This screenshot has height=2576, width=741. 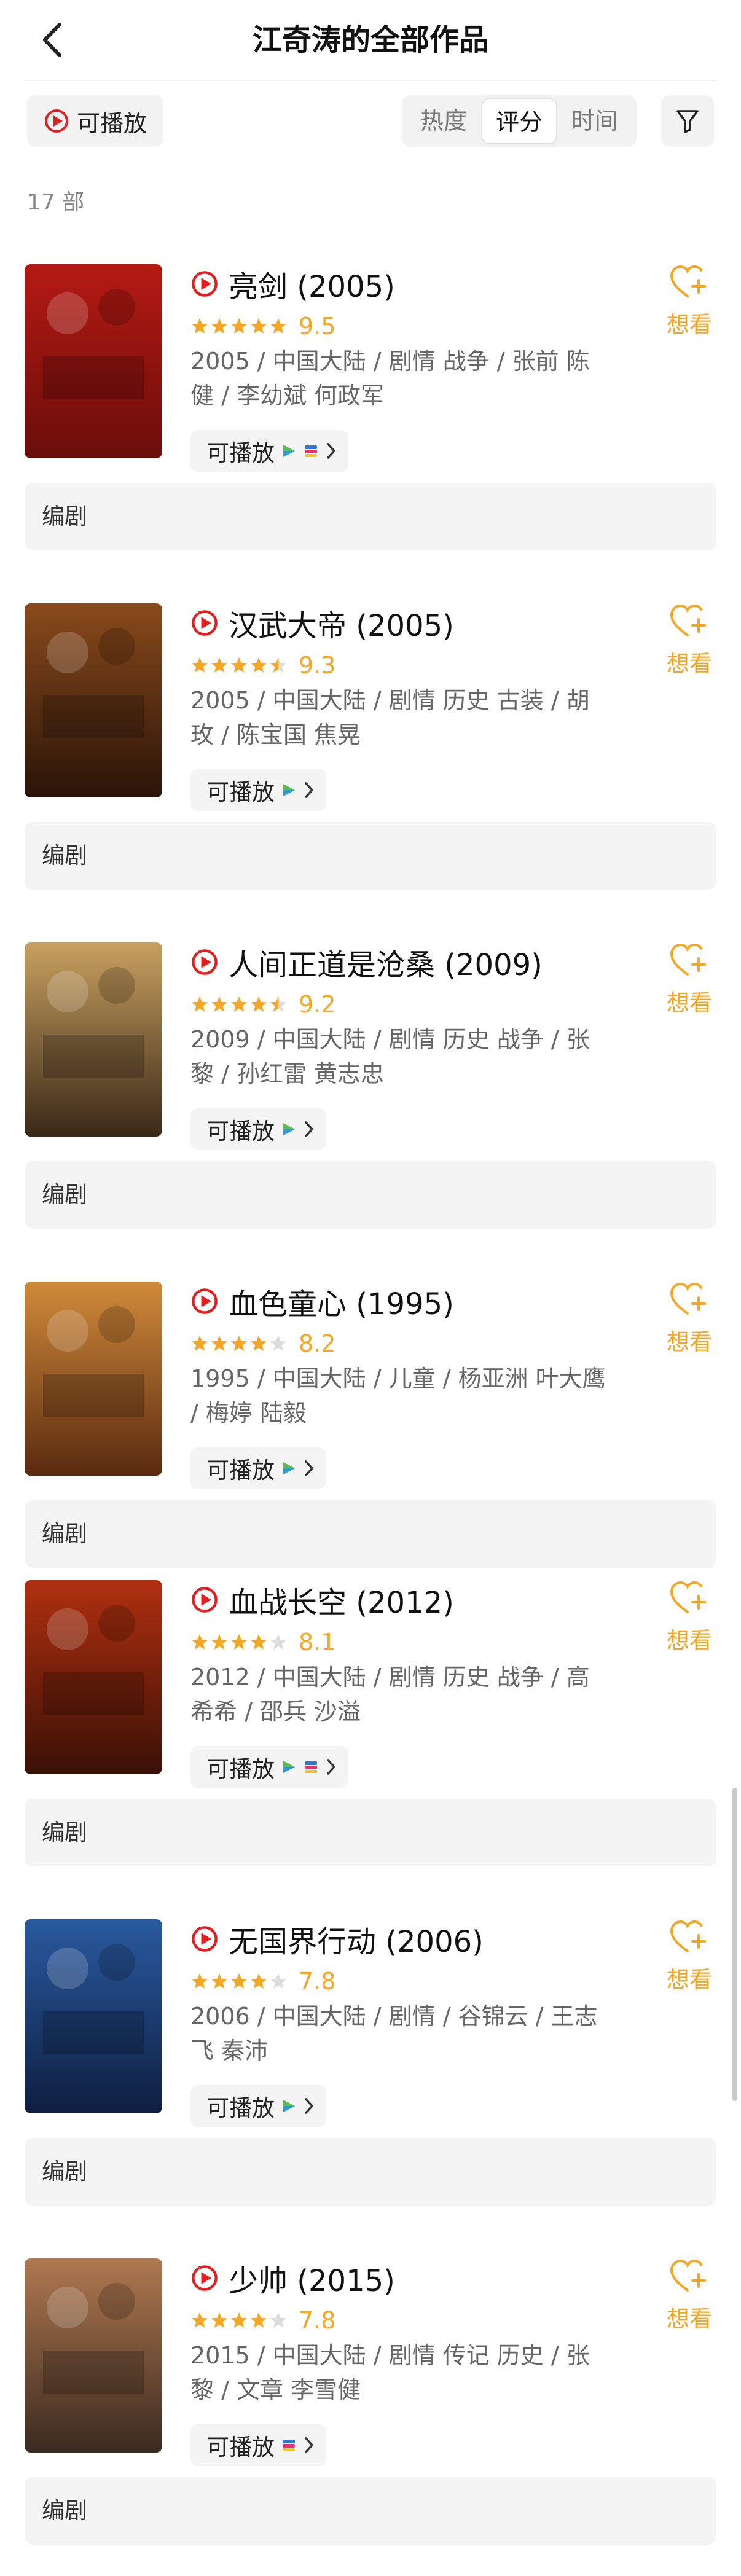 What do you see at coordinates (390, 1056) in the screenshot?
I see `movie-meta: 2009 / 中国大陆 / 剧情 历史 战争 / 张黎 / 孙红雷 黄志忠` at bounding box center [390, 1056].